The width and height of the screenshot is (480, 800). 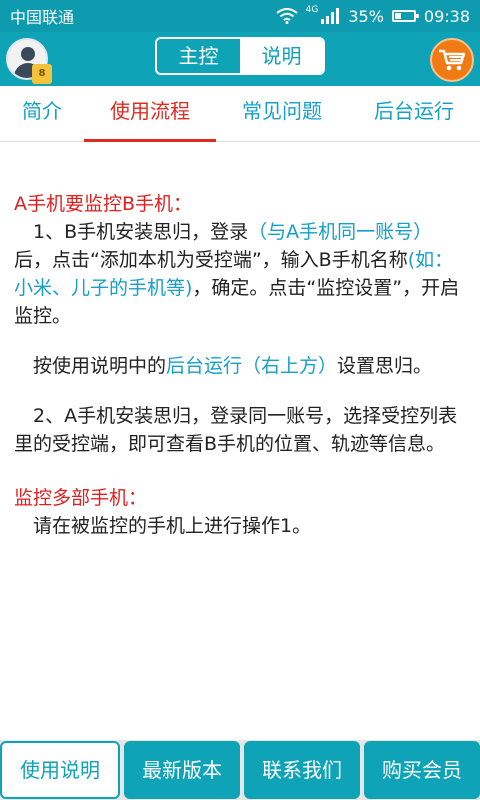 What do you see at coordinates (282, 114) in the screenshot?
I see `tab-faq: 常见问题` at bounding box center [282, 114].